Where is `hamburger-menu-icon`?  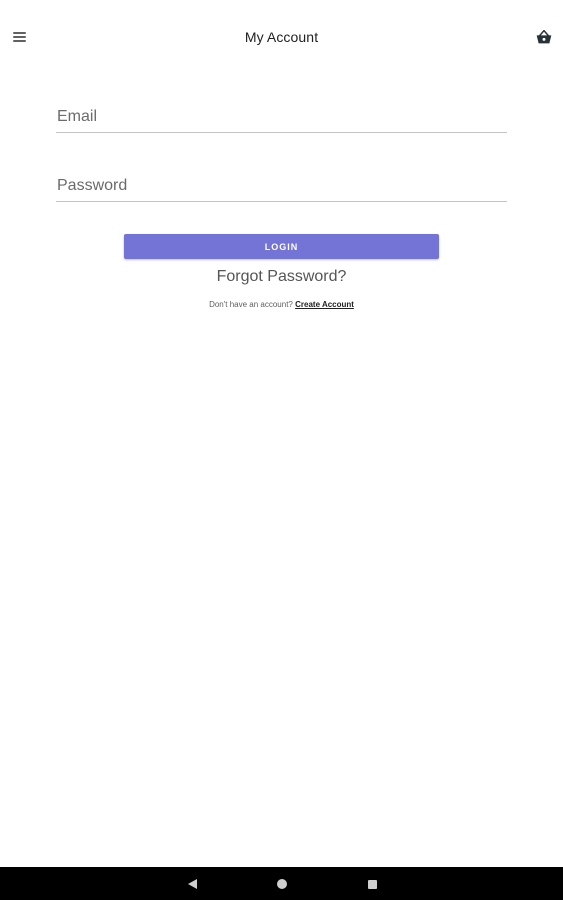
hamburger-menu-icon is located at coordinates (19, 37).